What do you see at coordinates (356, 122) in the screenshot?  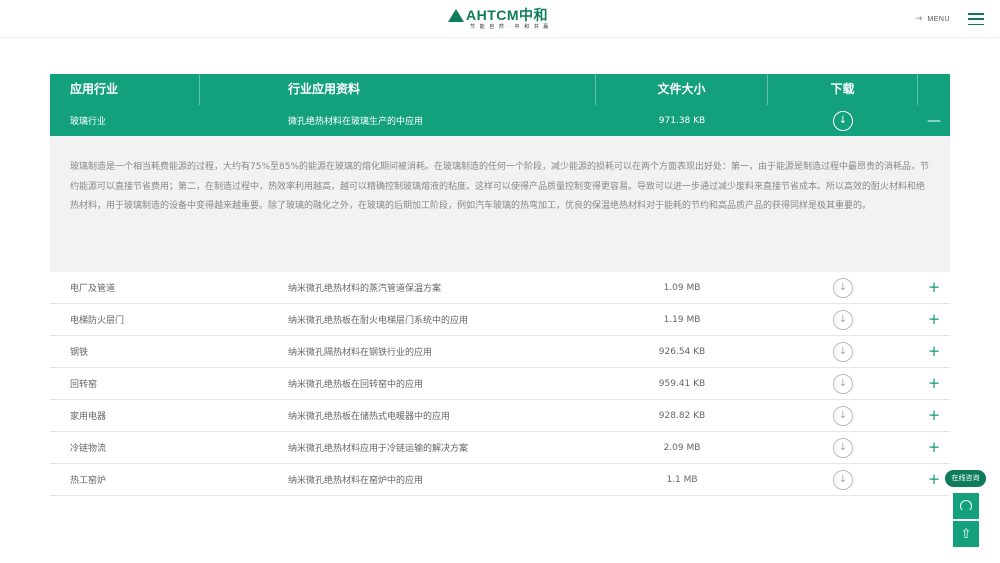 I see `row-material: 微孔绝热材料在玻璃生产的中应用` at bounding box center [356, 122].